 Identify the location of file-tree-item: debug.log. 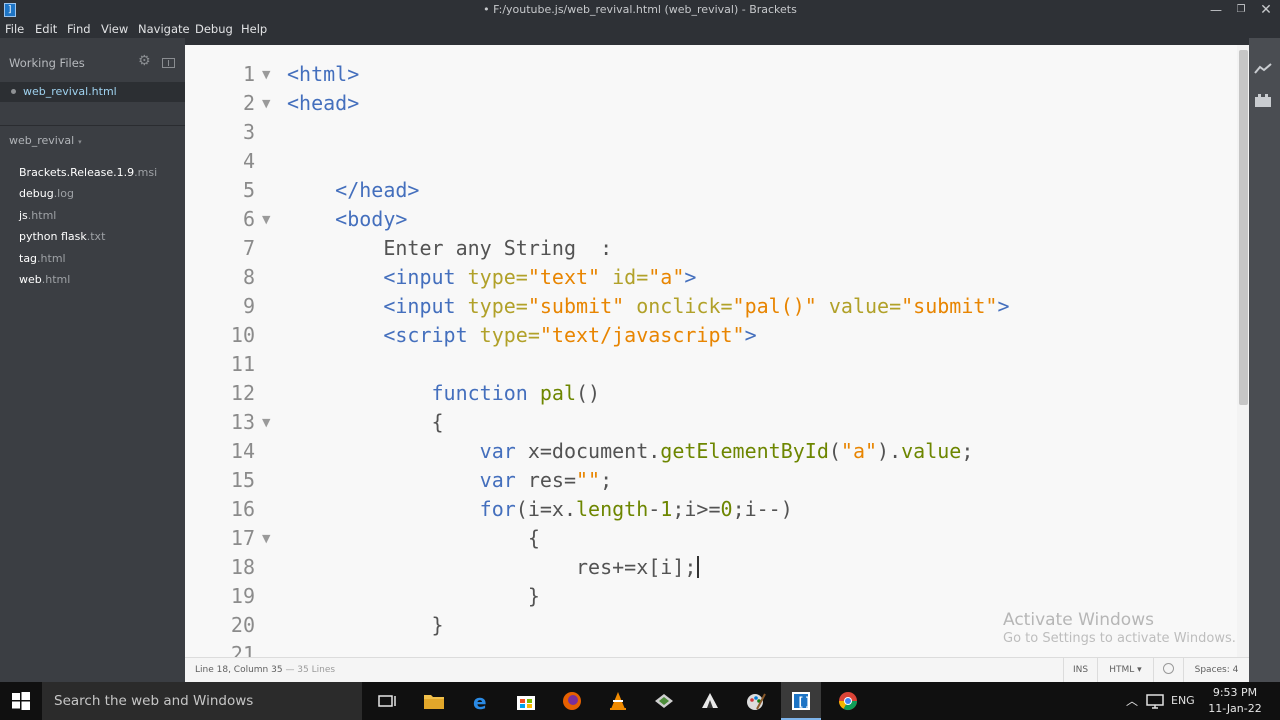
(46, 193).